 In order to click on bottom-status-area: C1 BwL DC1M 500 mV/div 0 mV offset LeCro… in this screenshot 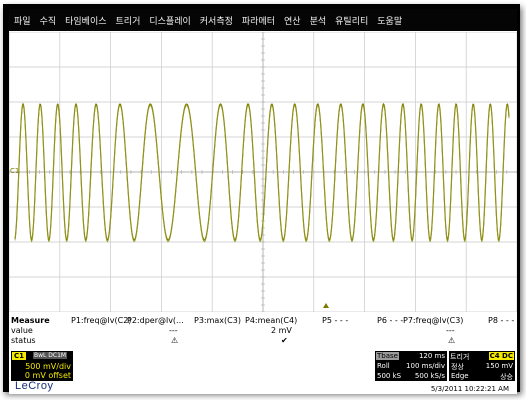, I will do `click(263, 371)`.